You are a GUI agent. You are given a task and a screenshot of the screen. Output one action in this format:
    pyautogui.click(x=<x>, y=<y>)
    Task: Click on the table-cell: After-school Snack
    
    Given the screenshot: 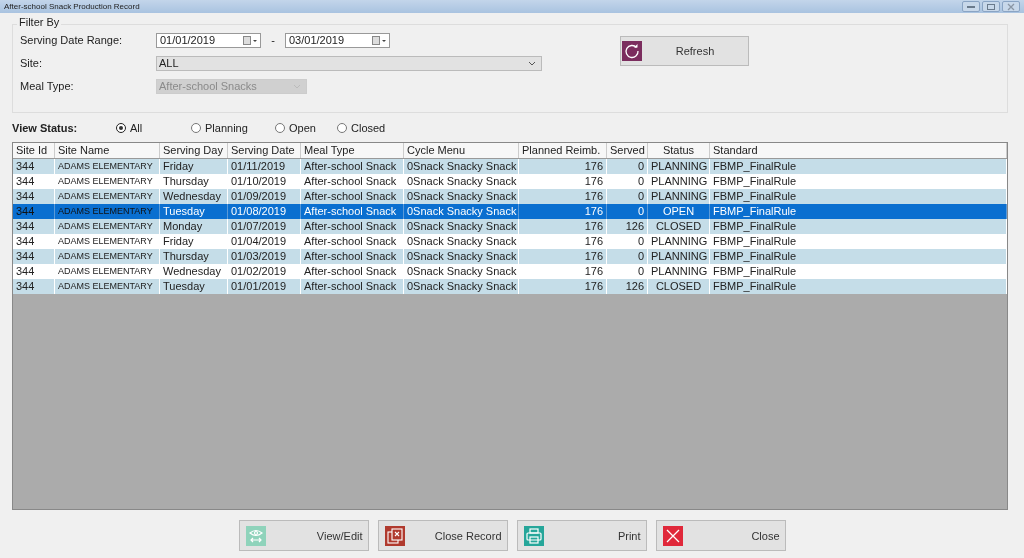 What is the action you would take?
    pyautogui.click(x=352, y=286)
    